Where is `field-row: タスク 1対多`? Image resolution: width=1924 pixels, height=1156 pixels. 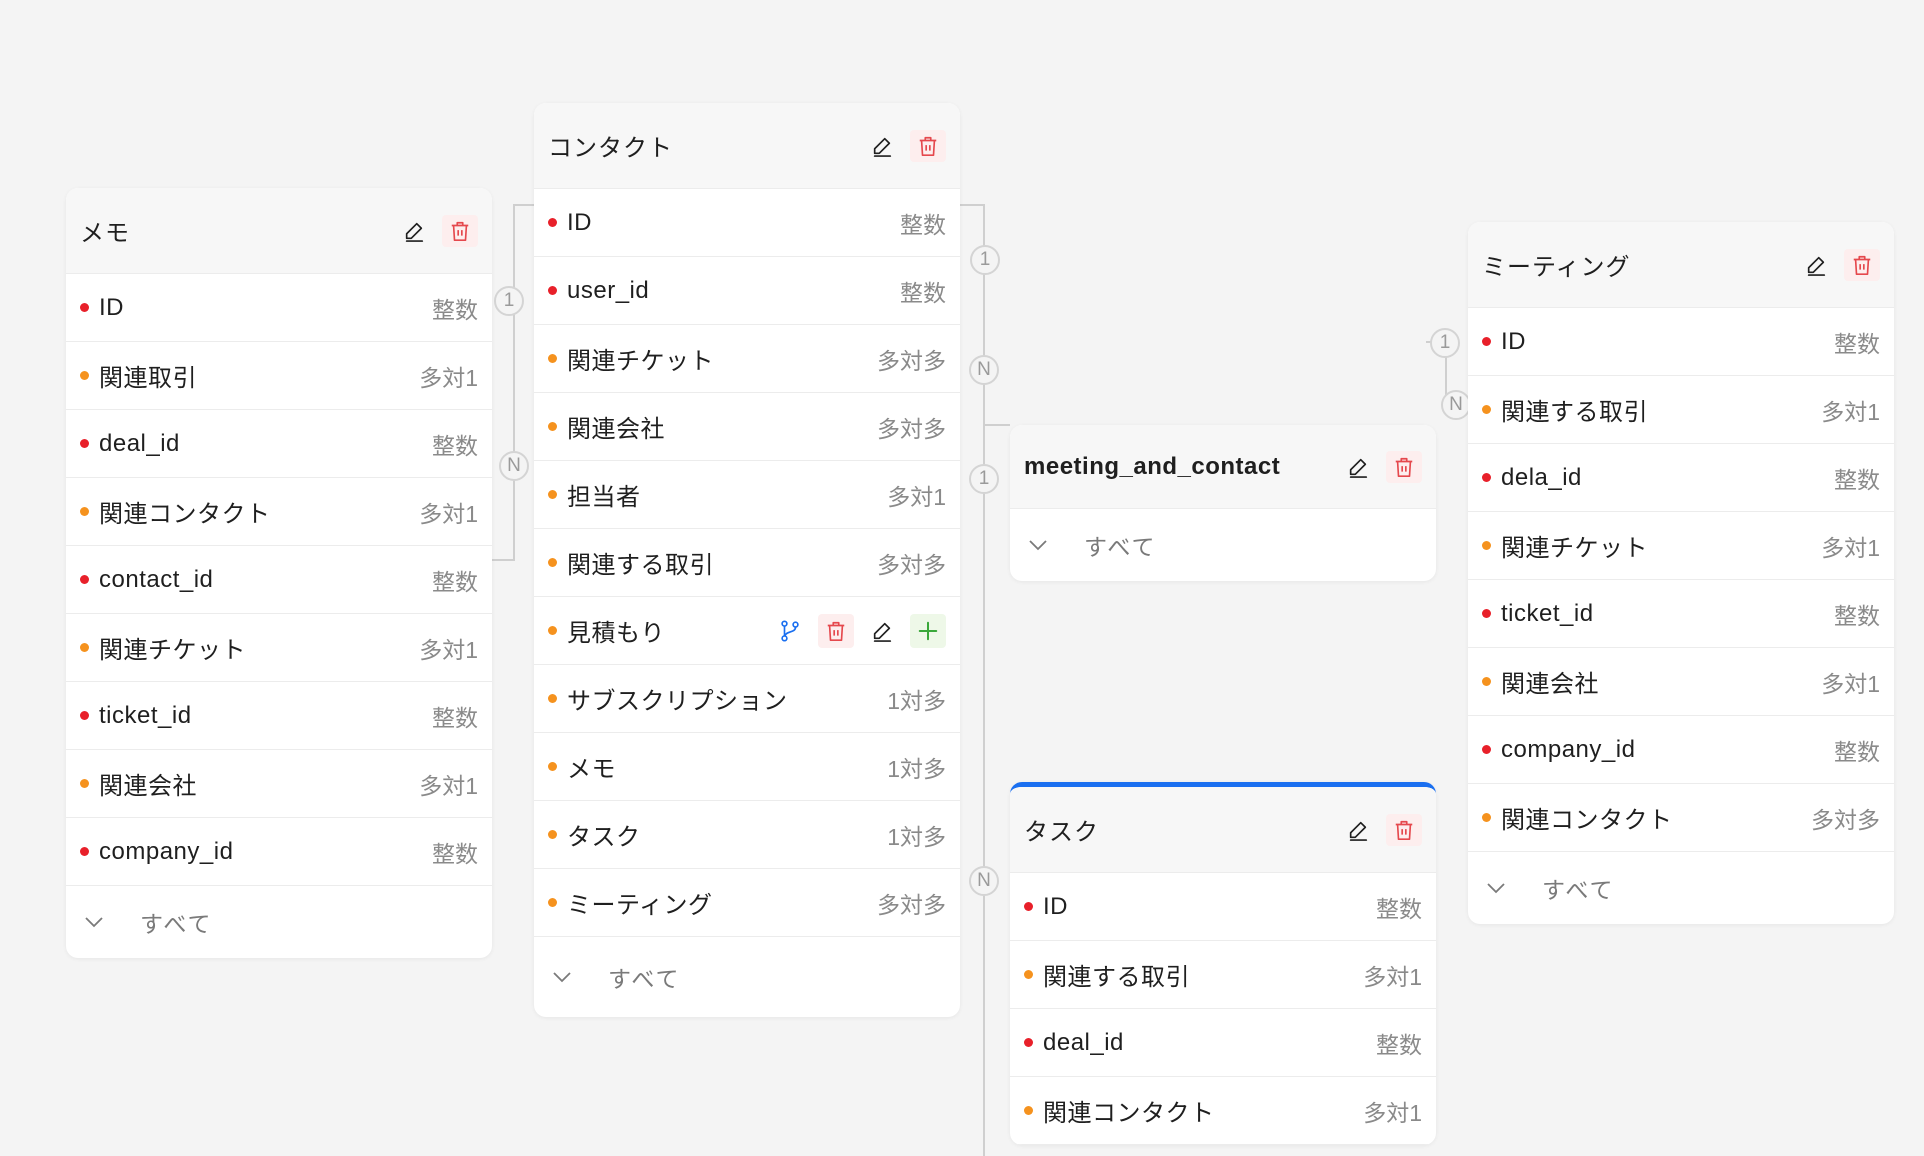 field-row: タスク 1対多 is located at coordinates (747, 835).